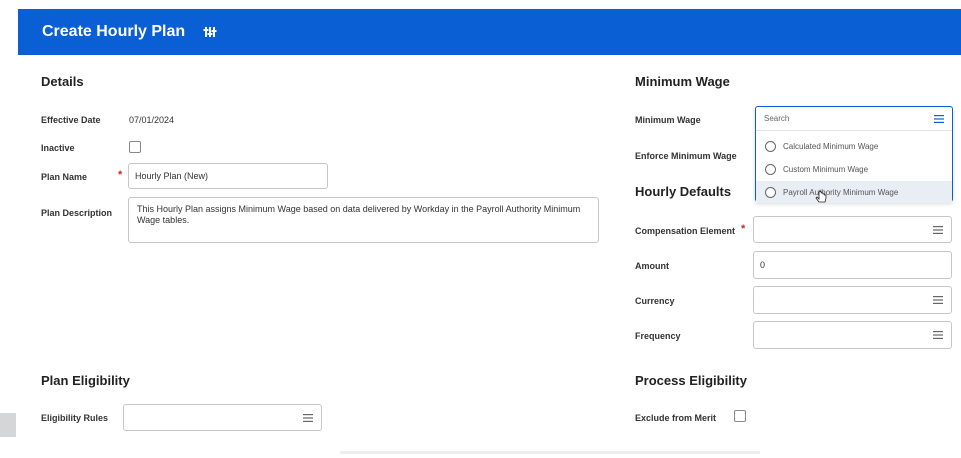  Describe the element at coordinates (652, 266) in the screenshot. I see `amount-label: Amount` at that location.